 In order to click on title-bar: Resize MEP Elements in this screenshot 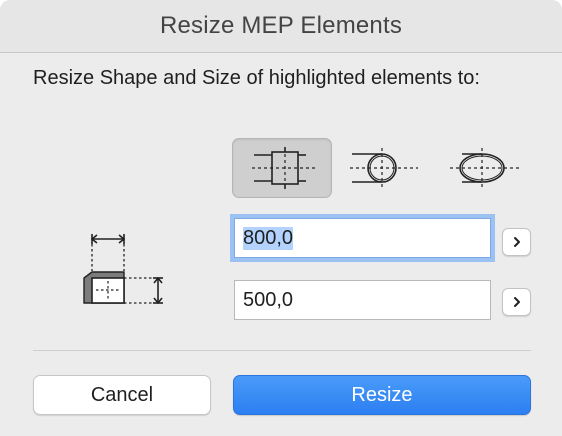, I will do `click(281, 26)`.